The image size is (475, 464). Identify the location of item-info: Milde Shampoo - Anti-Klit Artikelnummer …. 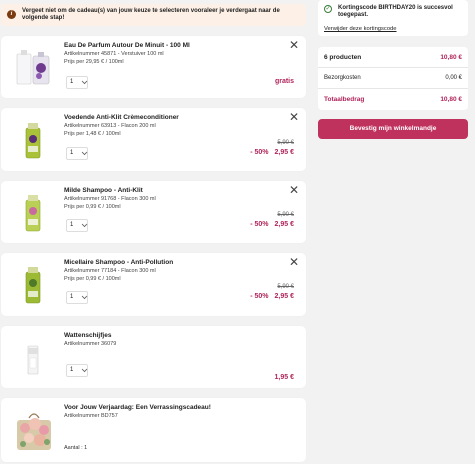
(110, 198).